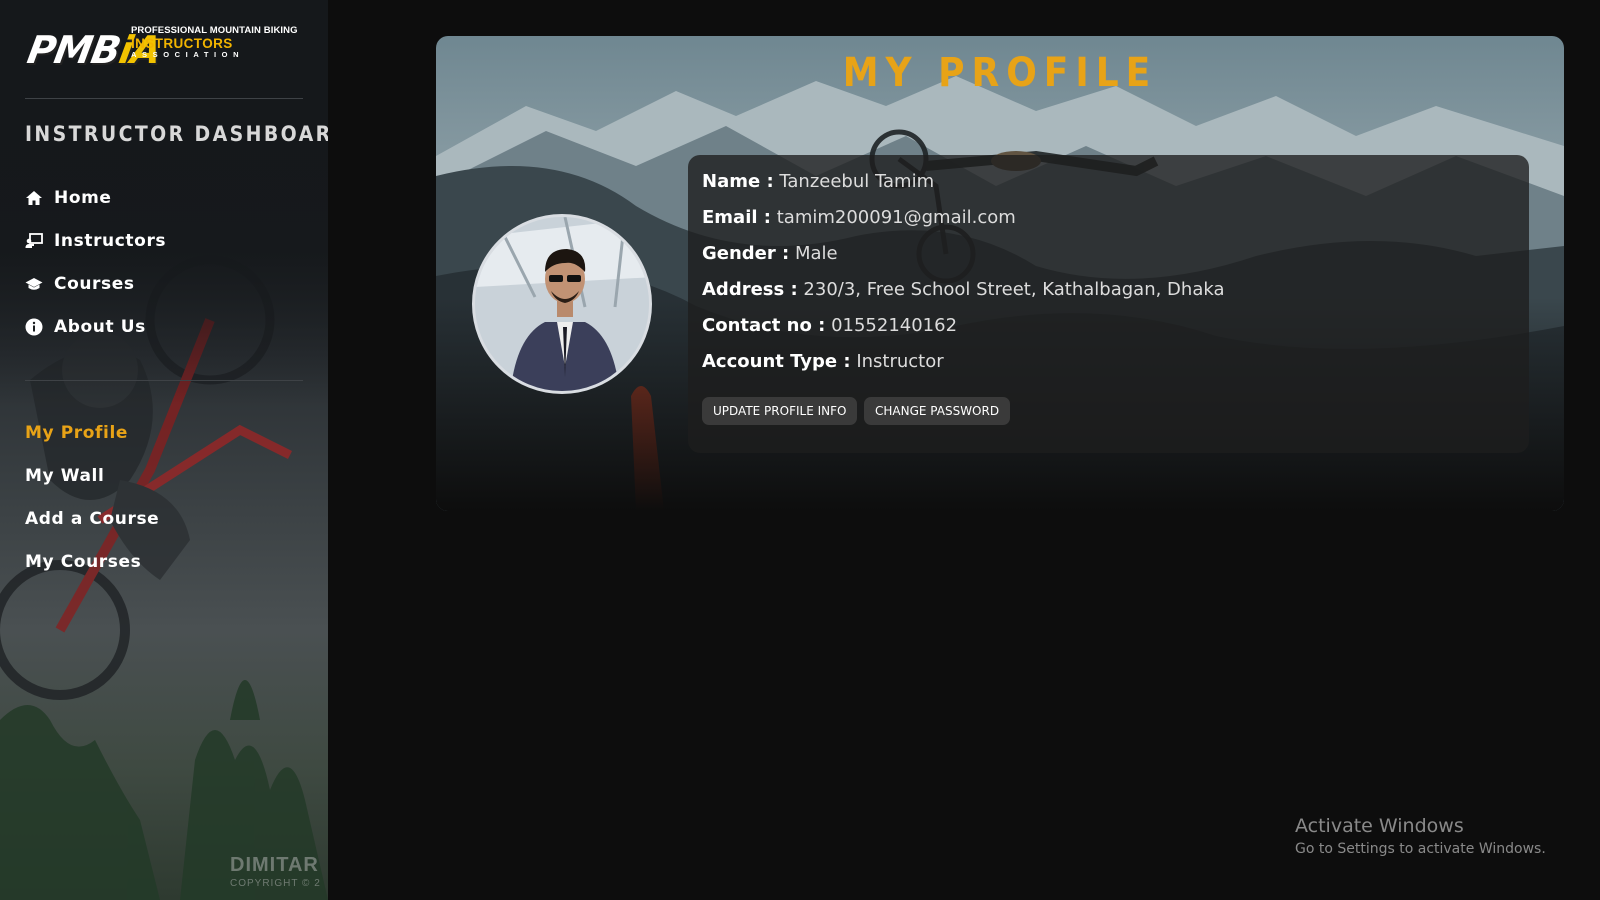 This screenshot has width=1600, height=900. I want to click on nav-item-label: Courses, so click(94, 283).